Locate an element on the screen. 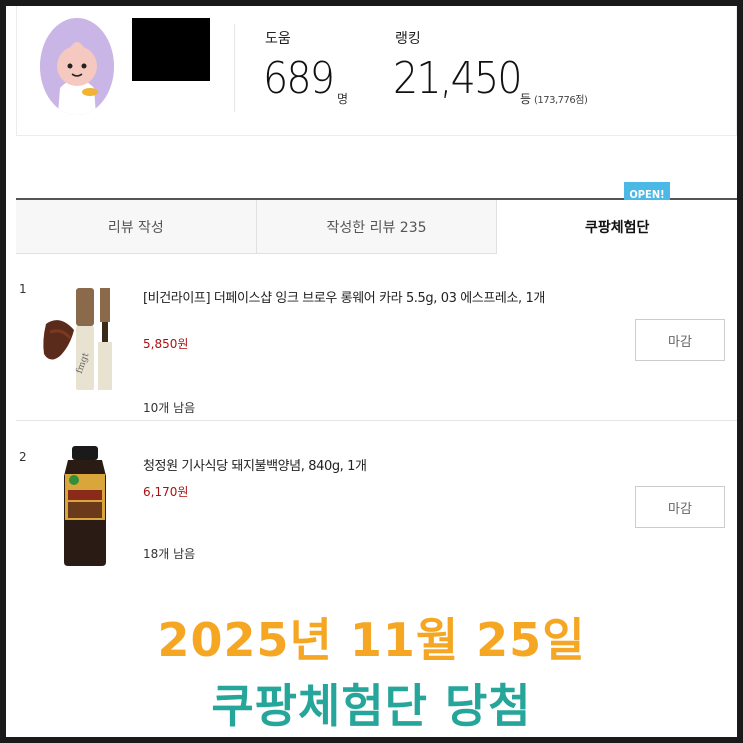 This screenshot has height=743, width=743. item-remaining: 18개 남음 is located at coordinates (169, 554).